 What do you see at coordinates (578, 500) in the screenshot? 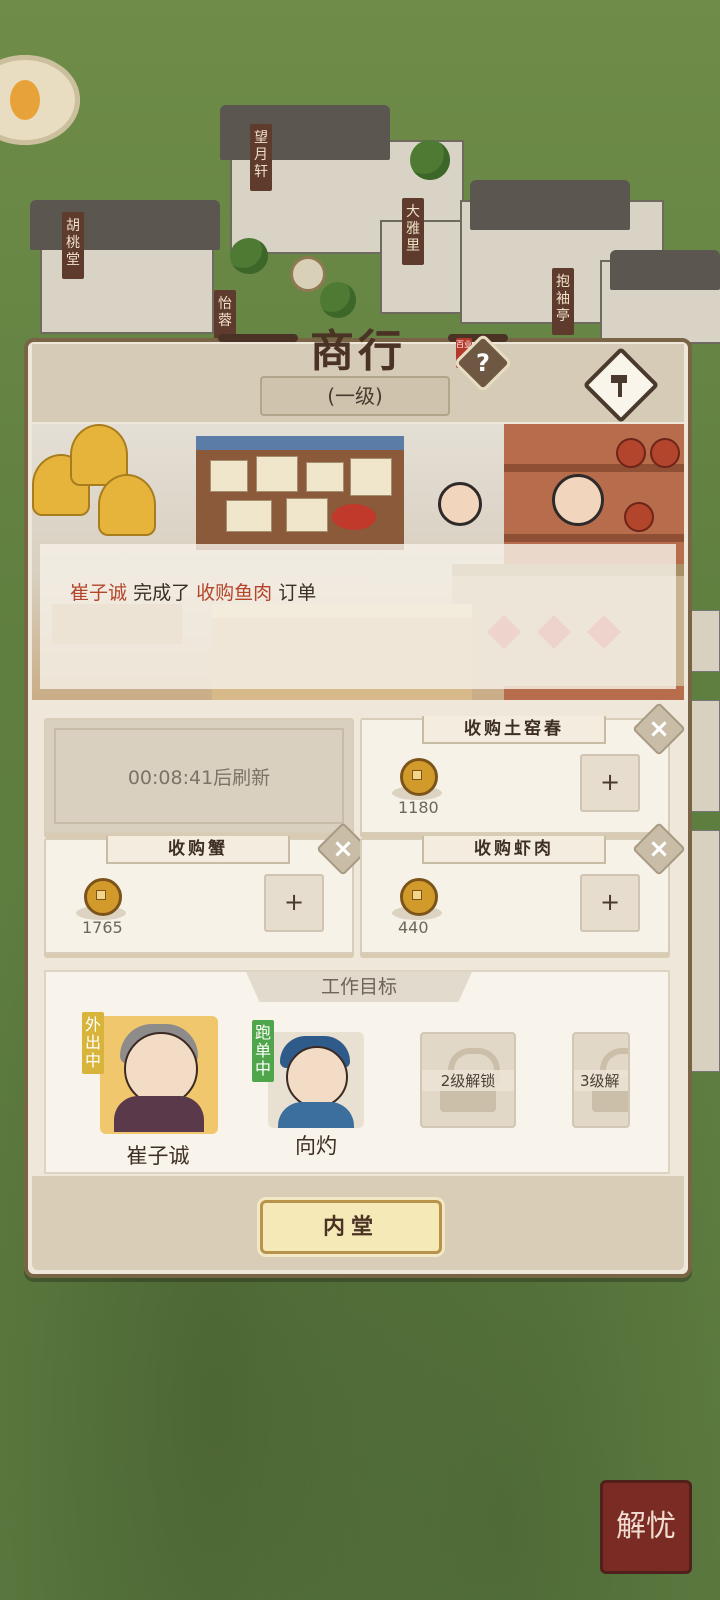
I see `shopkeeper-character` at bounding box center [578, 500].